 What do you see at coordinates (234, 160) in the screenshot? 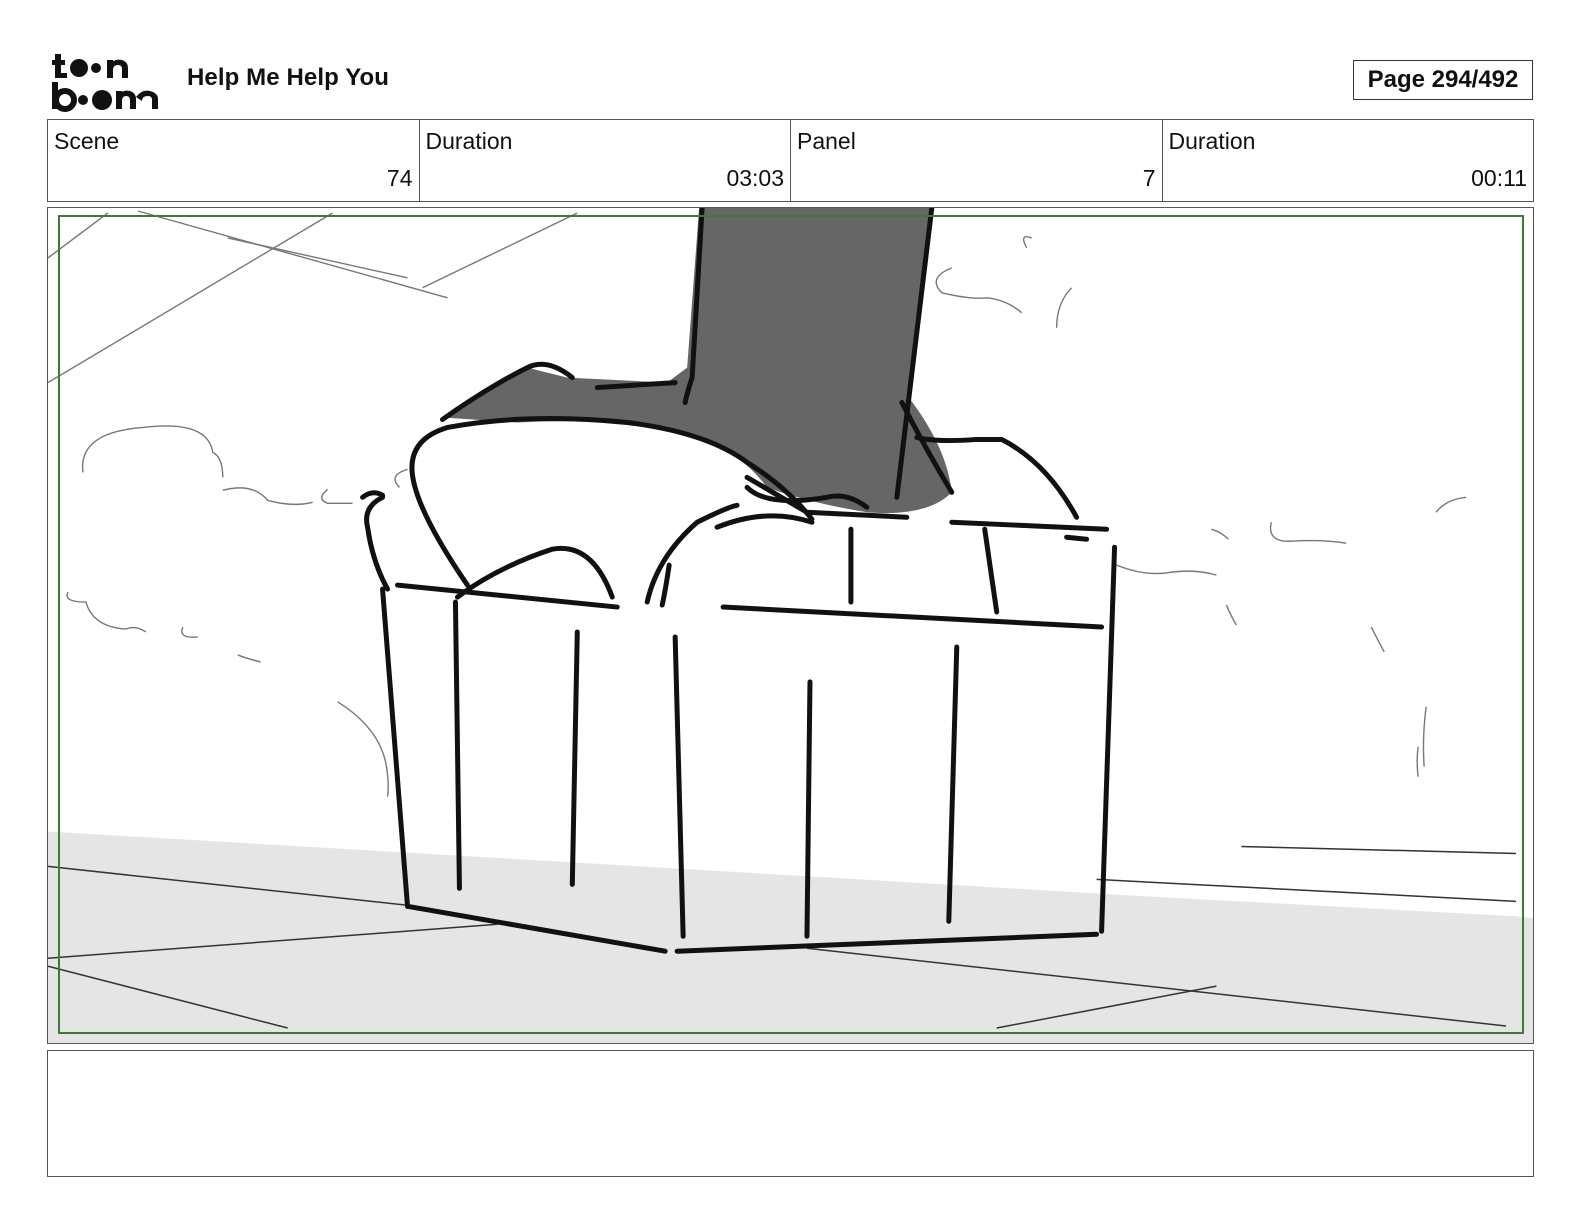
I see `scene-cell: Scene 74` at bounding box center [234, 160].